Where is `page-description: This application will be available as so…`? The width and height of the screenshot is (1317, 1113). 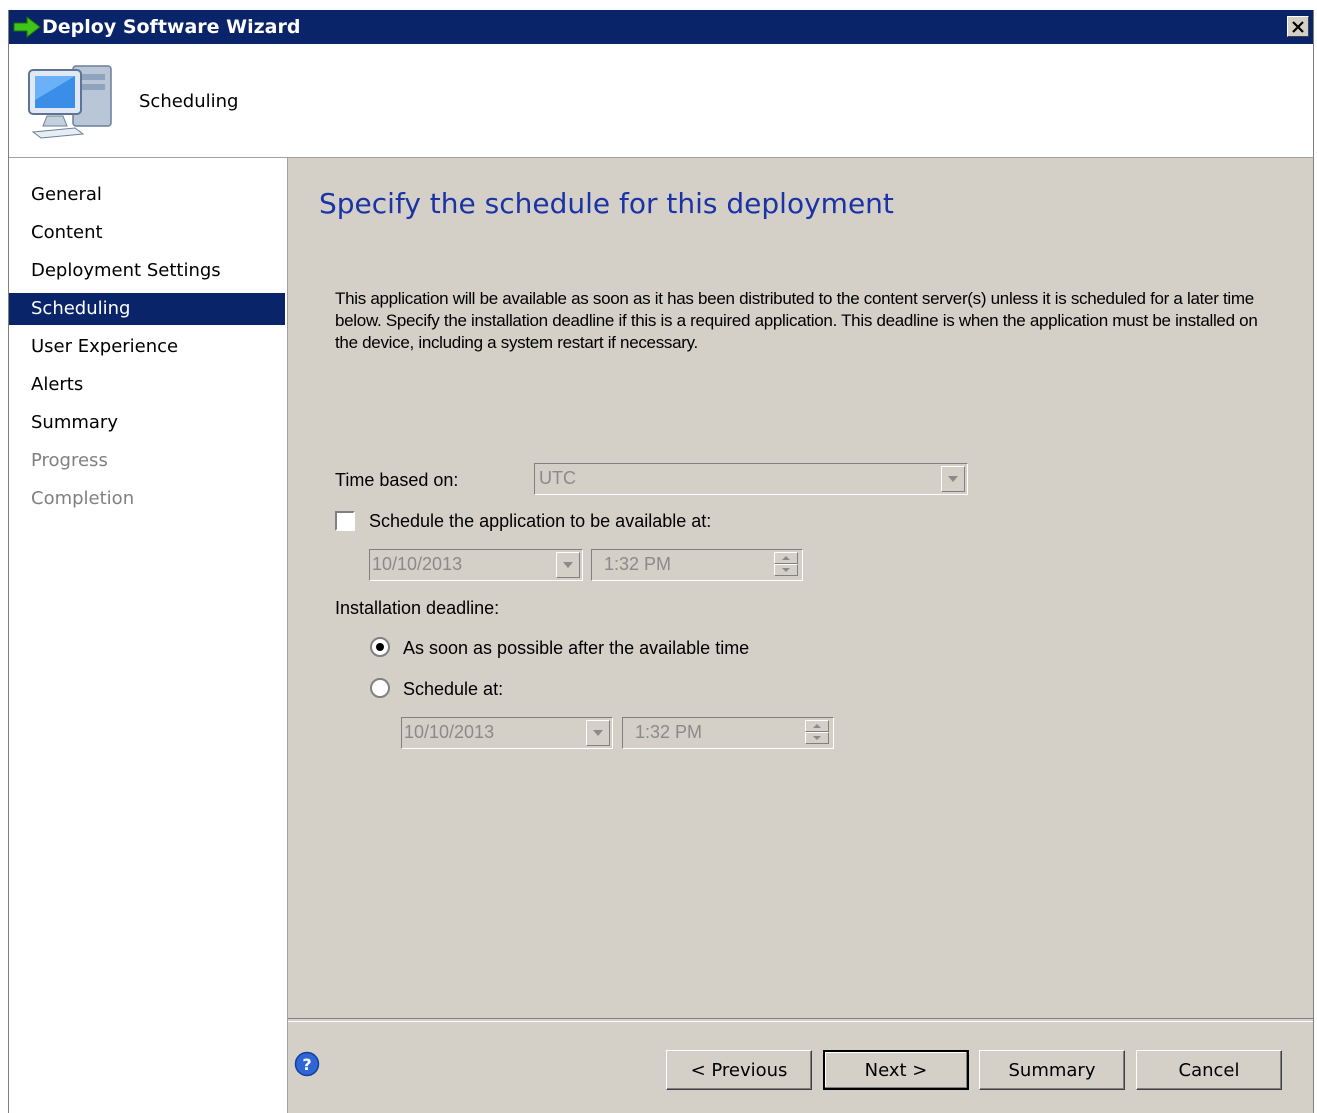
page-description: This application will be available as so… is located at coordinates (796, 320).